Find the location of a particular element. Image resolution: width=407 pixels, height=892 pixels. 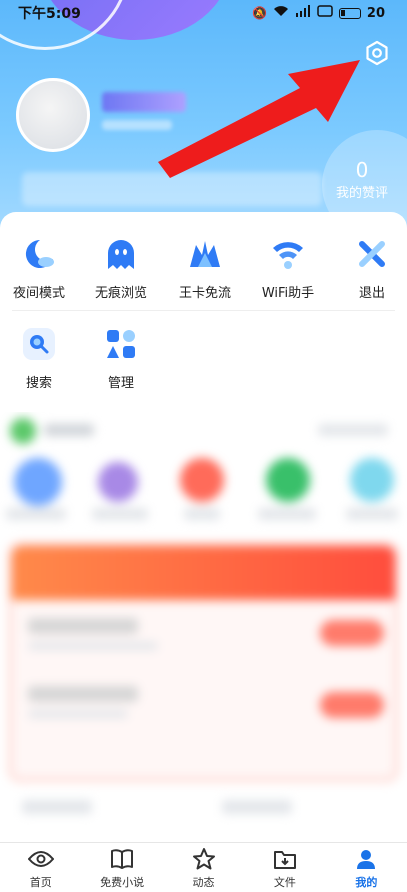

tool-label: 夜间模式 is located at coordinates (38, 293).